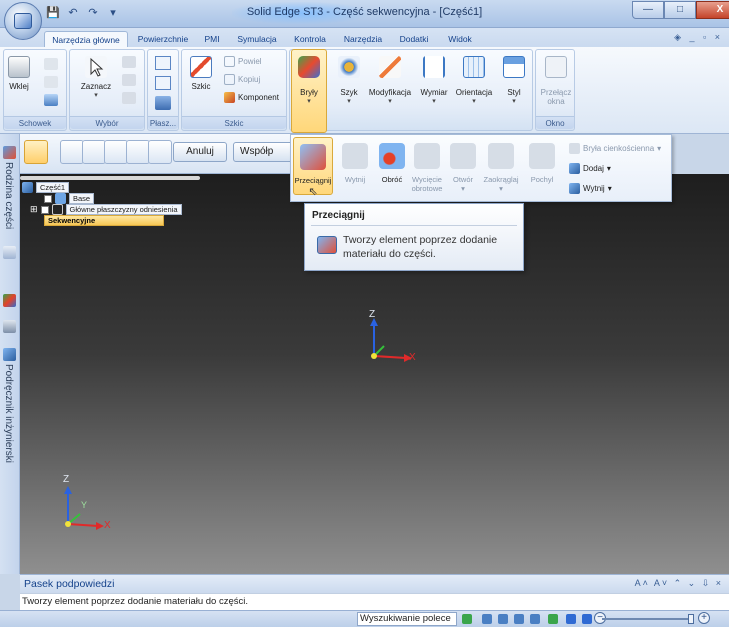 This screenshot has height=627, width=729. What do you see at coordinates (51, 82) in the screenshot?
I see `copy-icon` at bounding box center [51, 82].